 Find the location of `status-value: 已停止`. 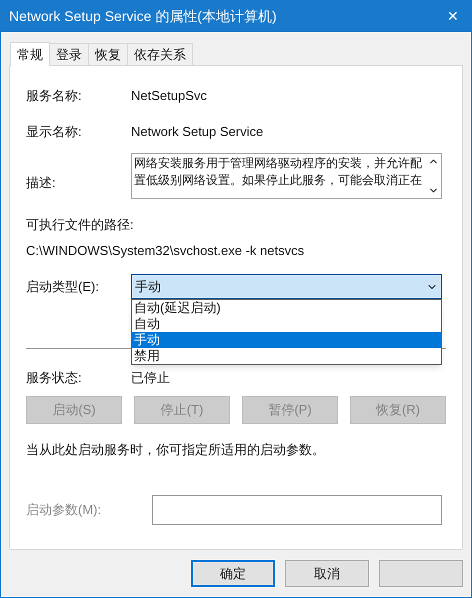

status-value: 已停止 is located at coordinates (150, 378).